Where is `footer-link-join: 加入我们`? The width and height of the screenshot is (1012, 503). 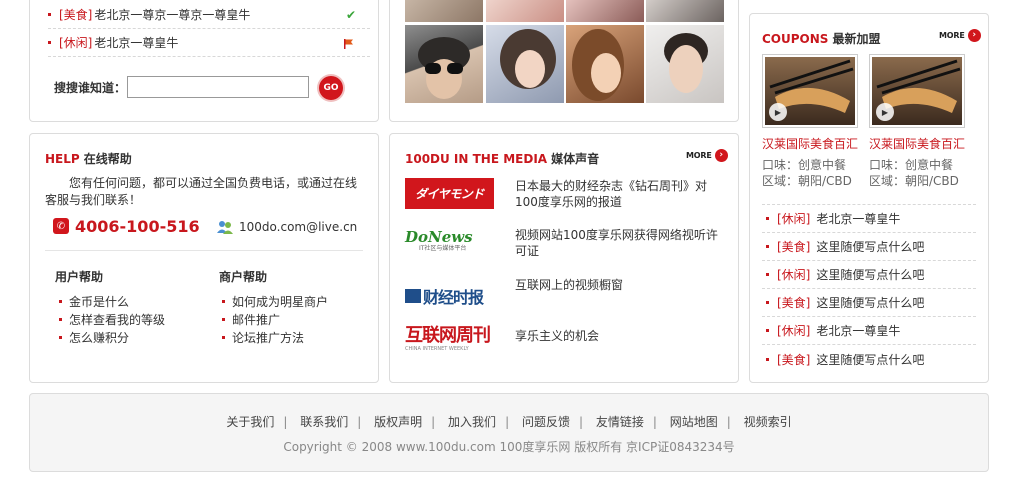 footer-link-join: 加入我们 is located at coordinates (472, 422).